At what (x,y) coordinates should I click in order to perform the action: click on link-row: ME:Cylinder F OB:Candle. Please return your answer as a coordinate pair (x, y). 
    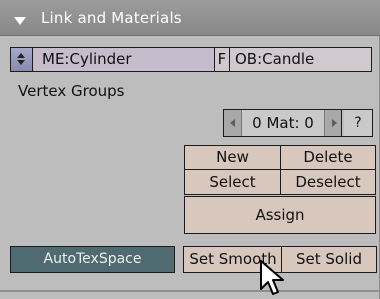
    Looking at the image, I should click on (191, 59).